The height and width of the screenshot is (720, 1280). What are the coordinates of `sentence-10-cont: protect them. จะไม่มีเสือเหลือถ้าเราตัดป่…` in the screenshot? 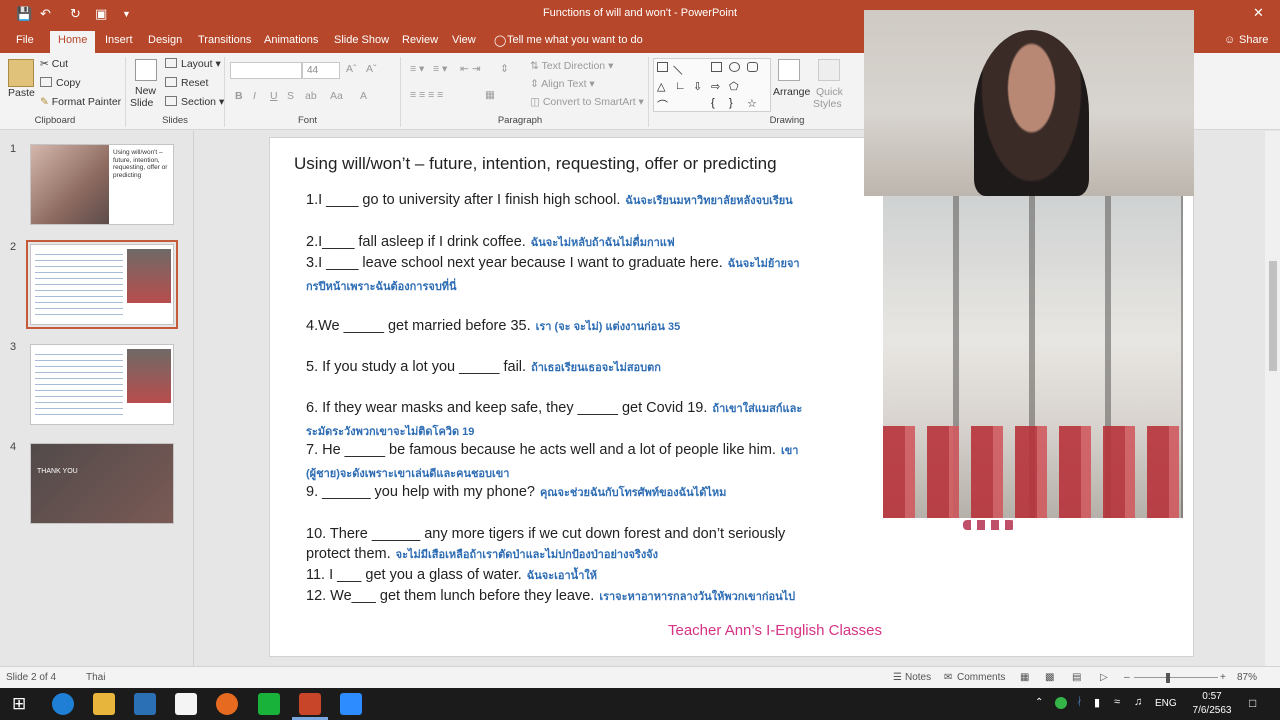 It's located at (482, 554).